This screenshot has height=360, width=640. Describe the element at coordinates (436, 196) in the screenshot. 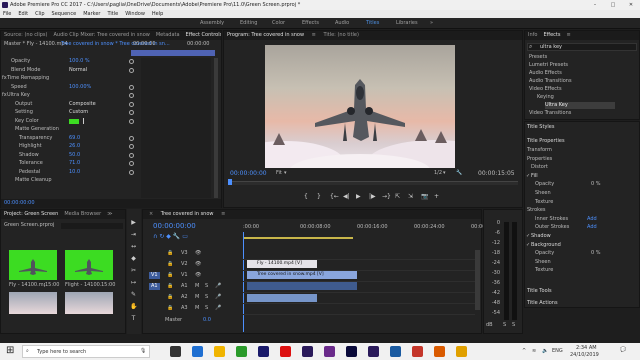

I see `add-button: +` at that location.